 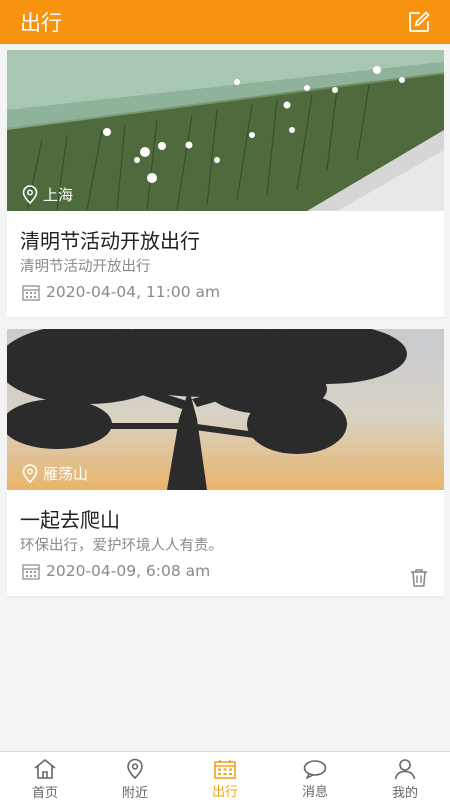 I want to click on trash-icon, so click(x=419, y=578).